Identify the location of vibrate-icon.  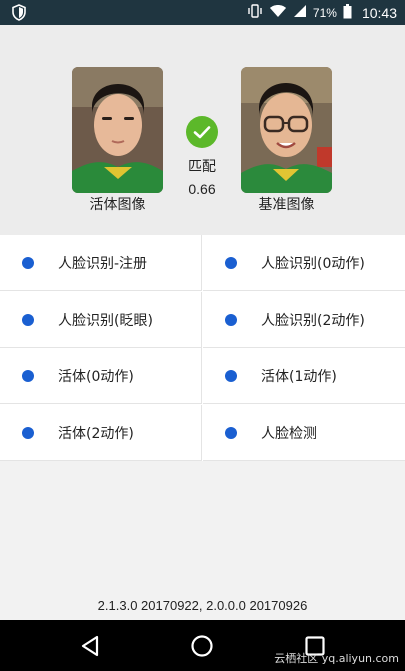
(255, 12).